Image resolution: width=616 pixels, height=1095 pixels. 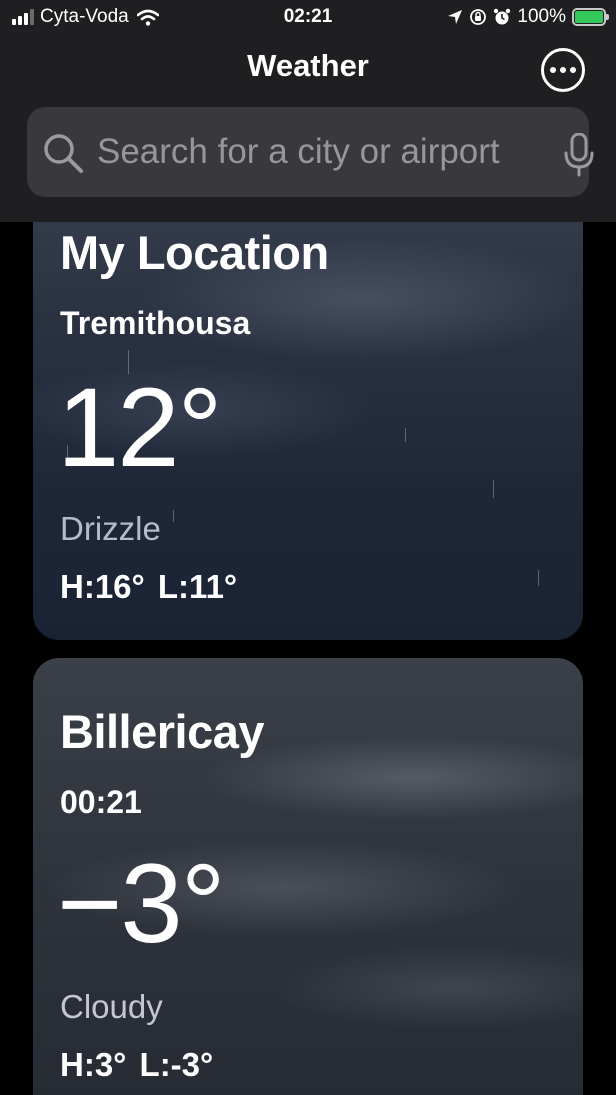 What do you see at coordinates (502, 16) in the screenshot?
I see `alarm-icon` at bounding box center [502, 16].